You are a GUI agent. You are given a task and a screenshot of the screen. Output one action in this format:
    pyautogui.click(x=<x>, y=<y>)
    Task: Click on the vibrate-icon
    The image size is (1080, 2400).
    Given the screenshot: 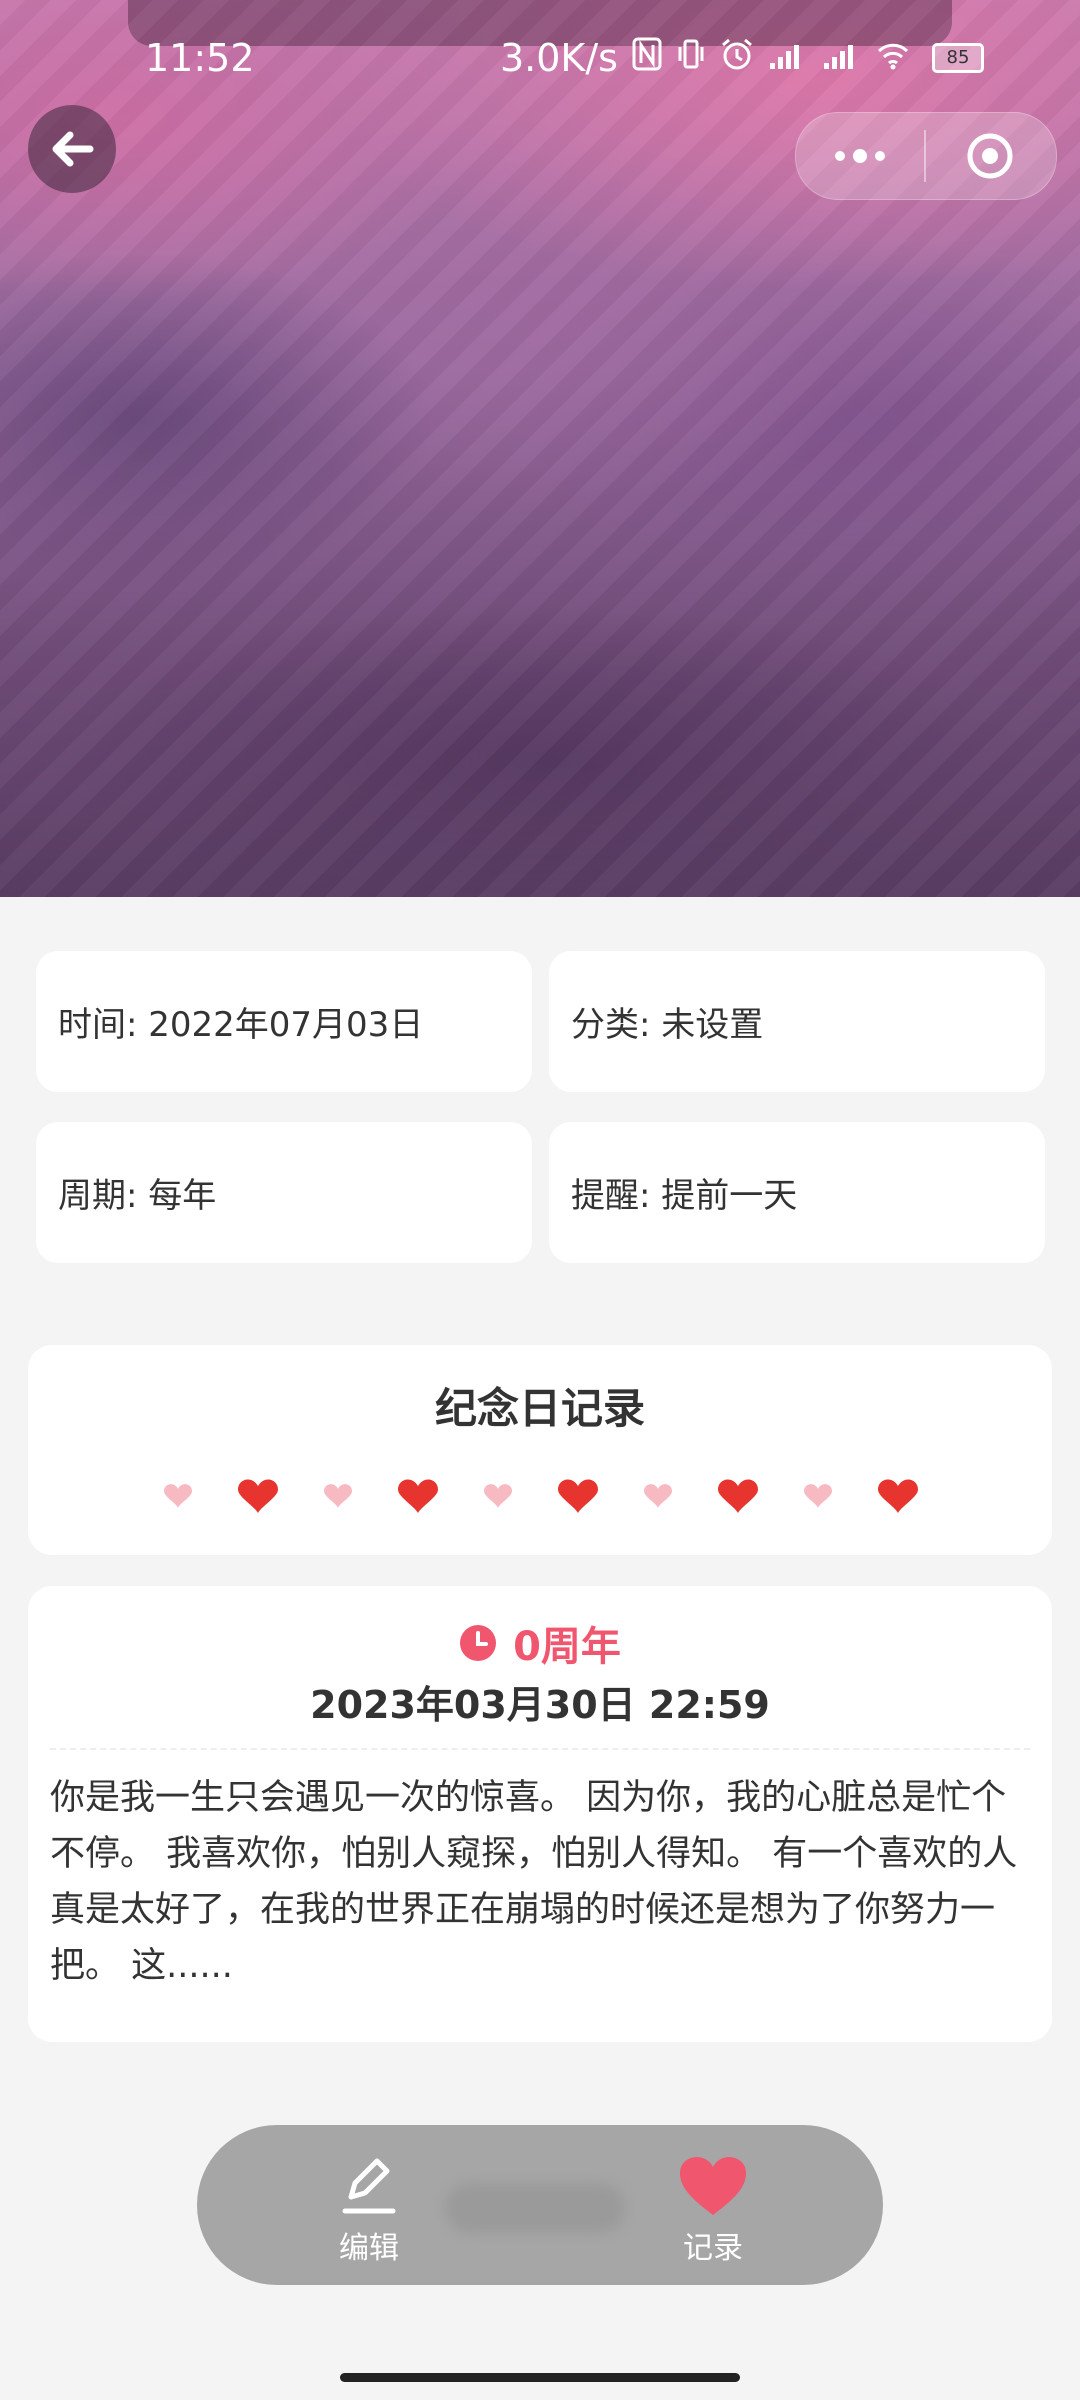 What is the action you would take?
    pyautogui.click(x=691, y=58)
    